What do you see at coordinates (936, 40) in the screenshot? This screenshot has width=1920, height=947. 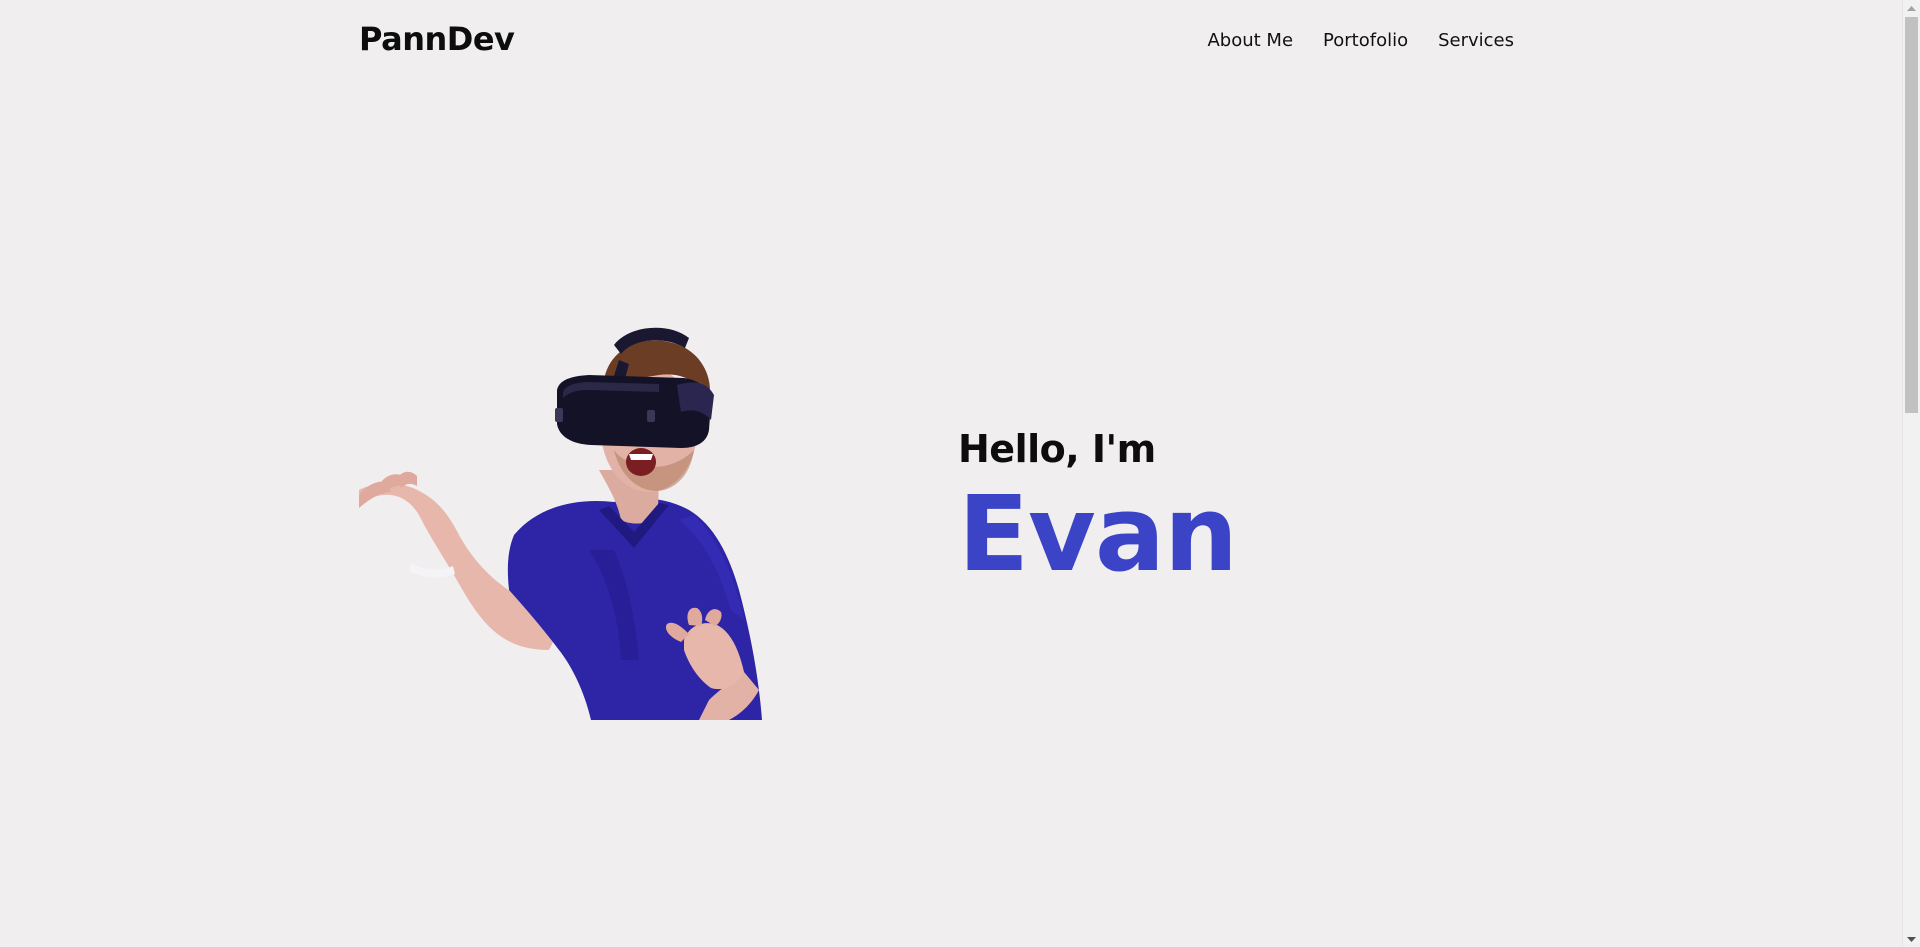 I see `site-header: PannDev About Me Portofolio Services` at bounding box center [936, 40].